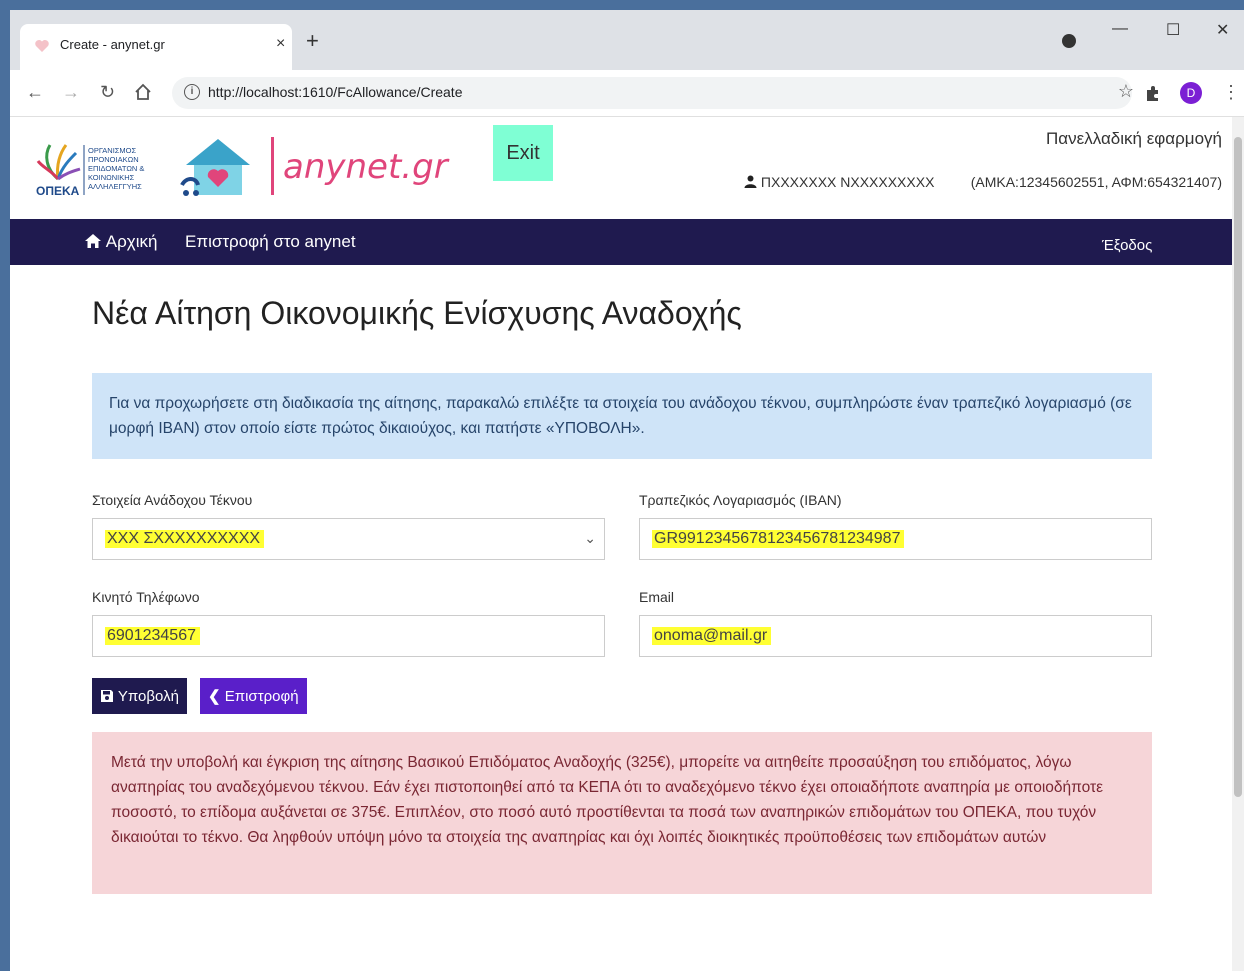 This screenshot has width=1244, height=971. I want to click on child-select: ΧΧΧ ΣΧΧΧΧΧΧΧΧΧΧ ⌄, so click(348, 539).